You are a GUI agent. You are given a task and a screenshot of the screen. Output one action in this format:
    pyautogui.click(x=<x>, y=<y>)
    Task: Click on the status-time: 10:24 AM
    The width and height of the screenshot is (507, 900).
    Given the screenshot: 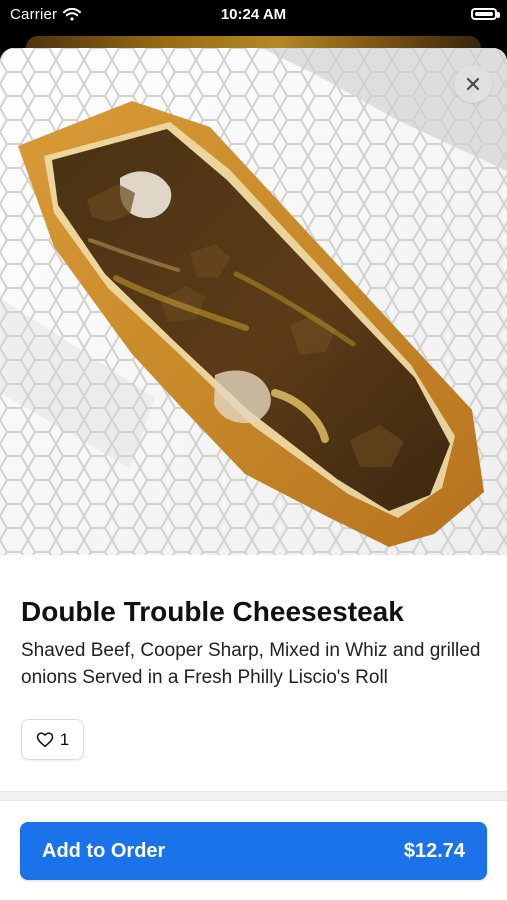 What is the action you would take?
    pyautogui.click(x=253, y=14)
    